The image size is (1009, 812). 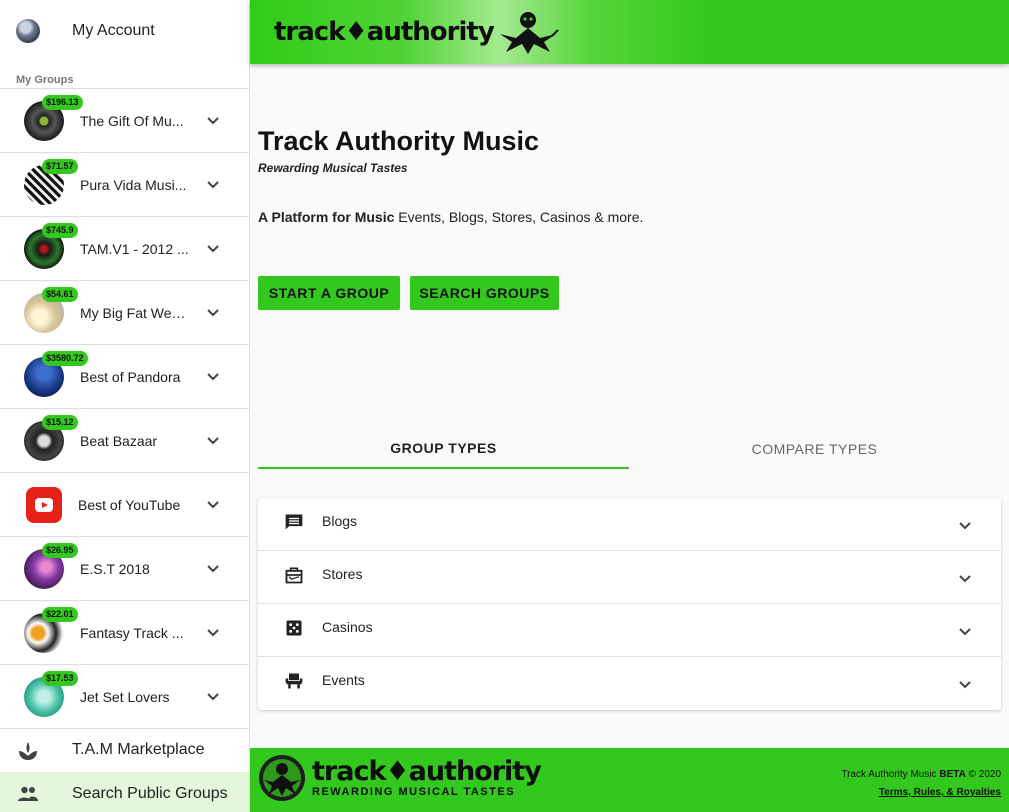 I want to click on footer-wordmark: track♦authority, so click(x=427, y=771).